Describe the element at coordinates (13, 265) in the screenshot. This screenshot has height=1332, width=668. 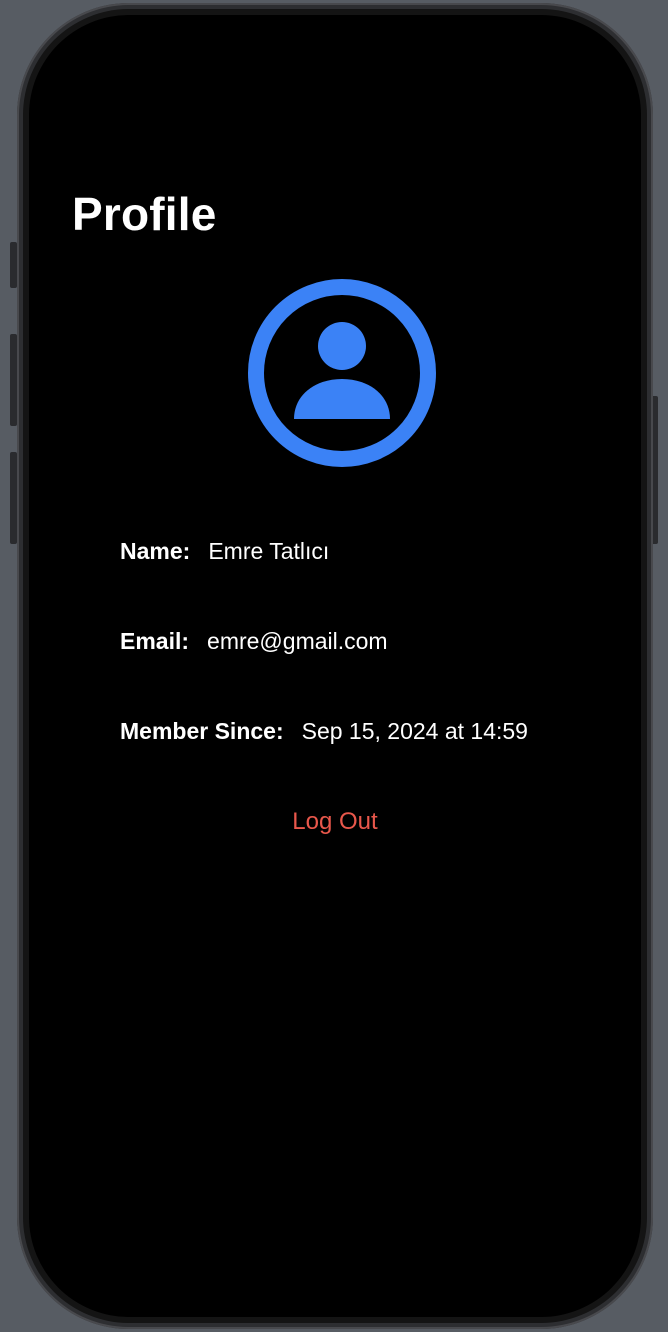
I see `action-button` at that location.